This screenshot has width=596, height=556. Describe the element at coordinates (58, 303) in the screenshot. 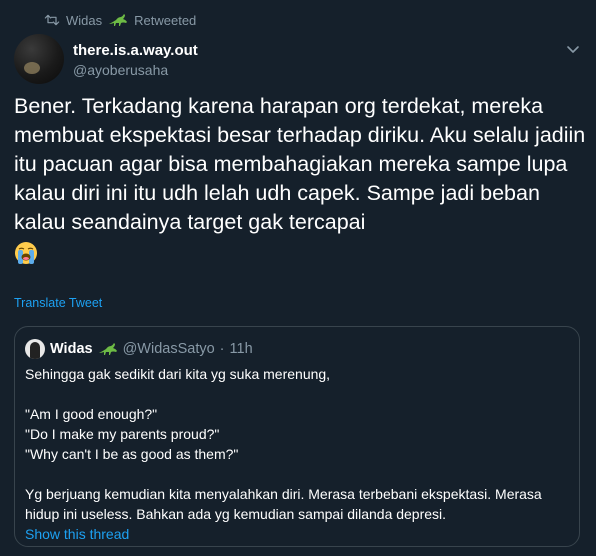

I see `translate-tweet-link: Translate Tweet` at that location.